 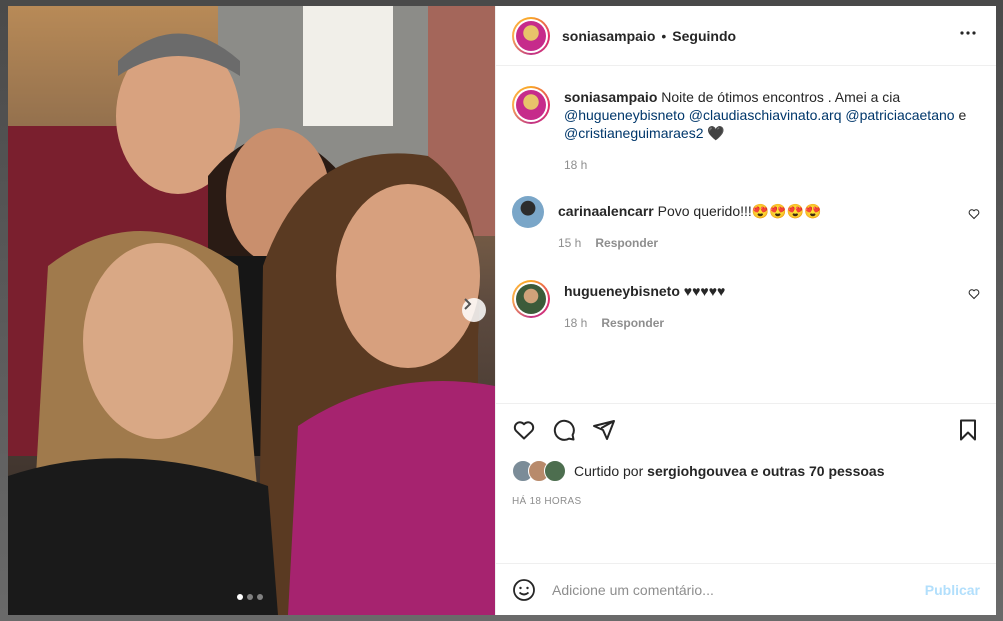 What do you see at coordinates (608, 36) in the screenshot?
I see `author-username: soniasampaio` at bounding box center [608, 36].